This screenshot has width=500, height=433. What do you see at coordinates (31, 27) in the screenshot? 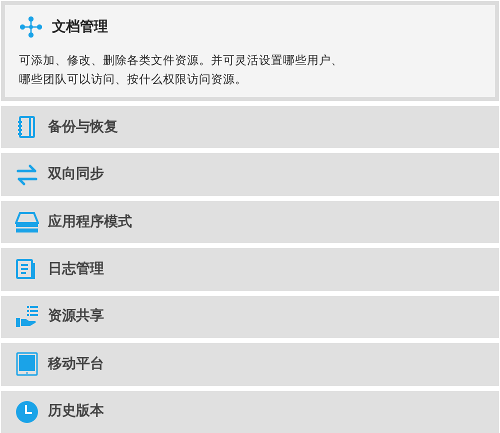
I see `network-icon` at bounding box center [31, 27].